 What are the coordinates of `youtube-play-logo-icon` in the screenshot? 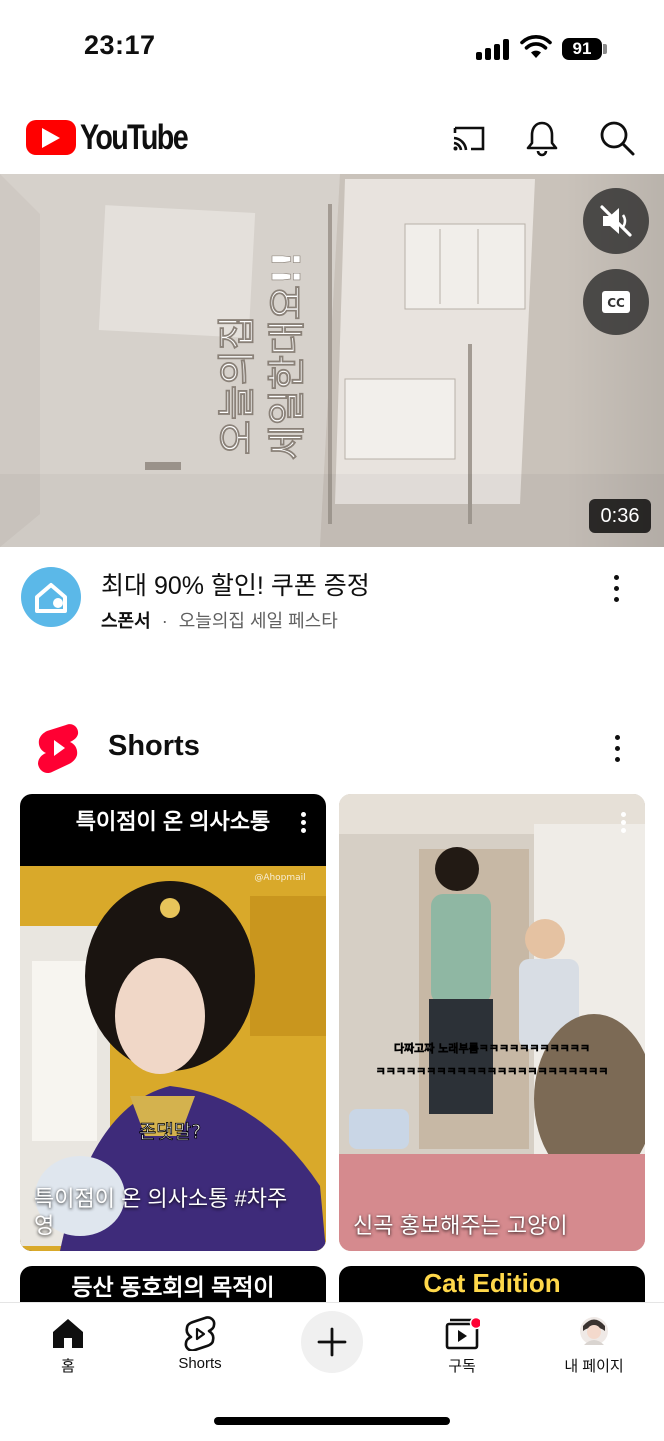 It's located at (51, 137).